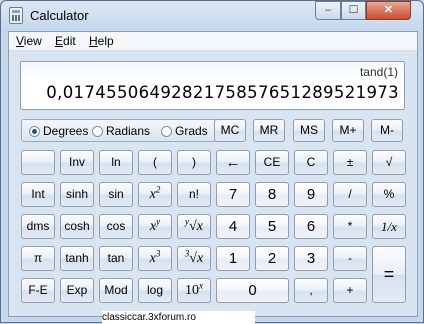 The height and width of the screenshot is (324, 424). What do you see at coordinates (350, 226) in the screenshot?
I see `multiply-button: *` at bounding box center [350, 226].